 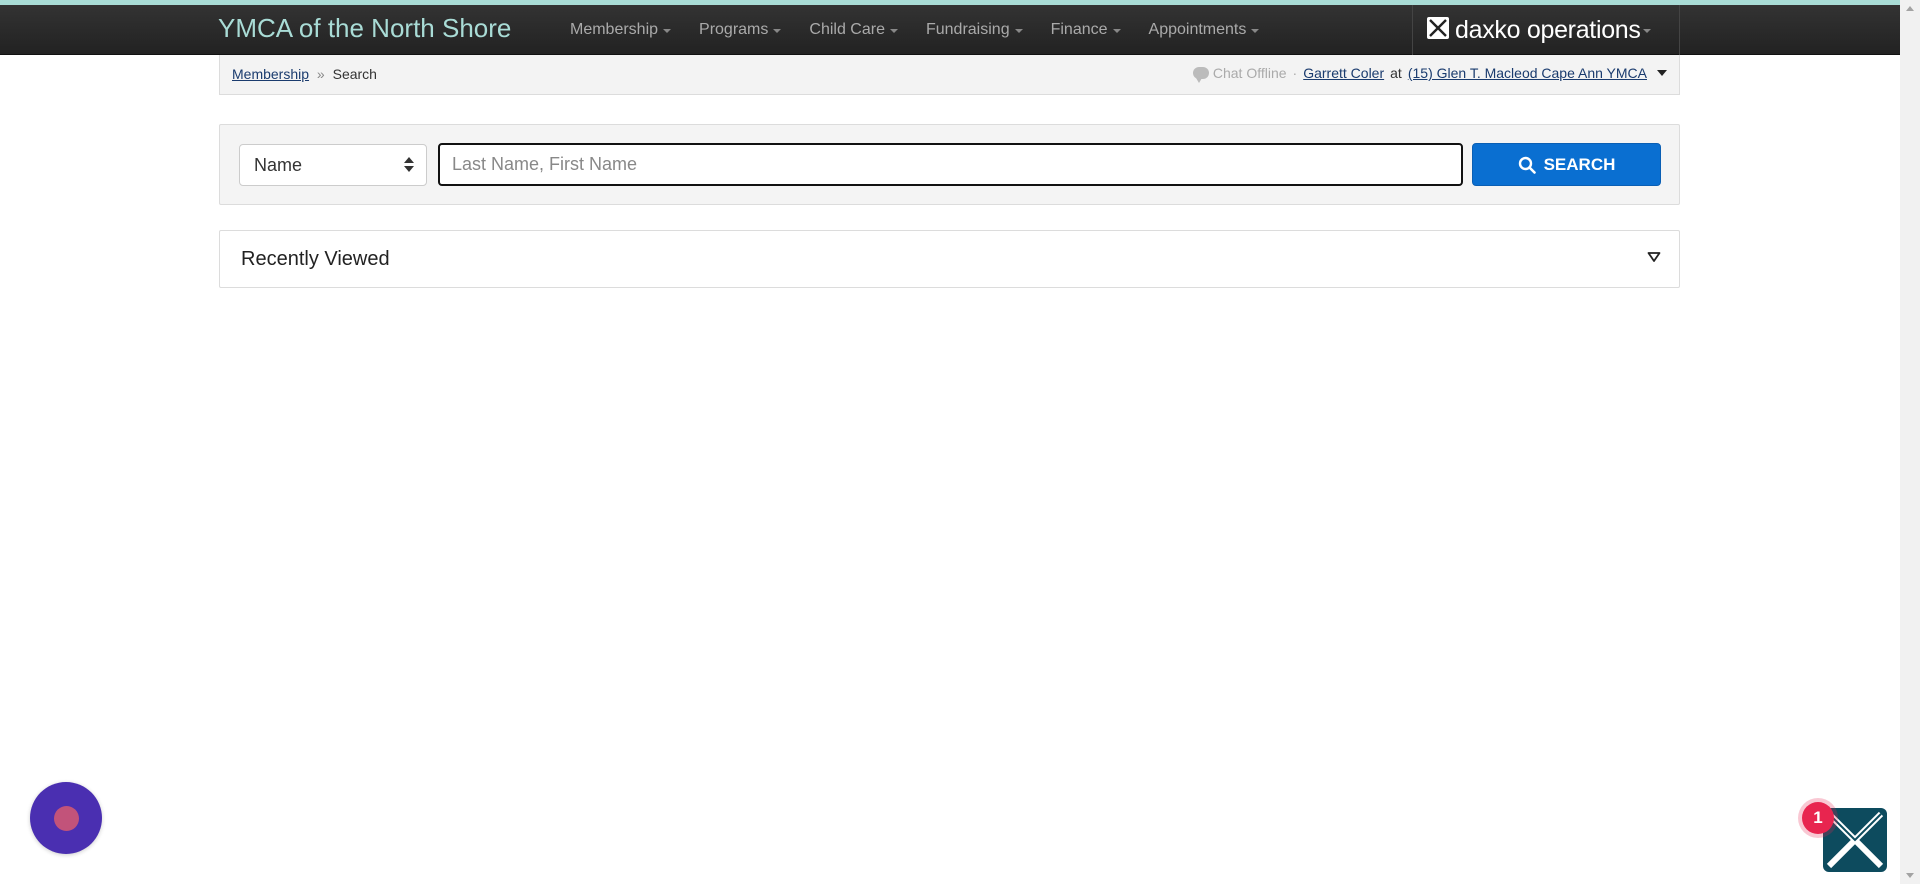 I want to click on nav-item-membership: Membership, so click(x=620, y=30).